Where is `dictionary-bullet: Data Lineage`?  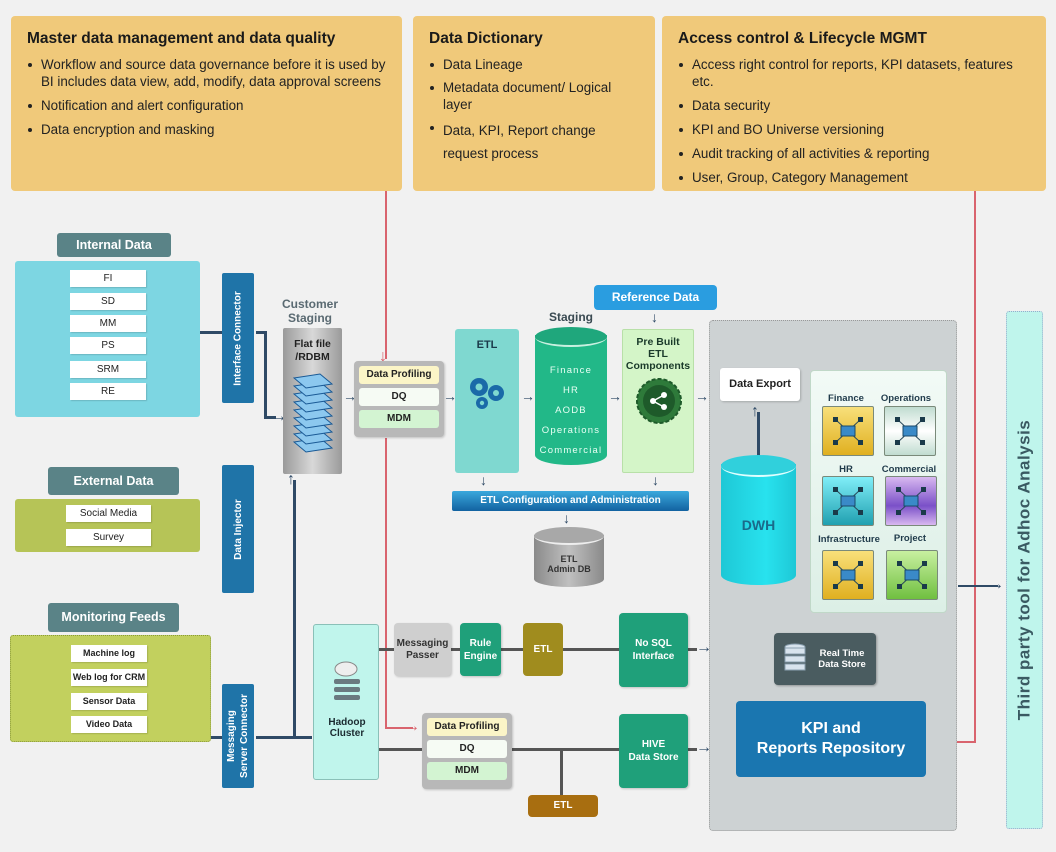
dictionary-bullet: Data Lineage is located at coordinates (535, 64).